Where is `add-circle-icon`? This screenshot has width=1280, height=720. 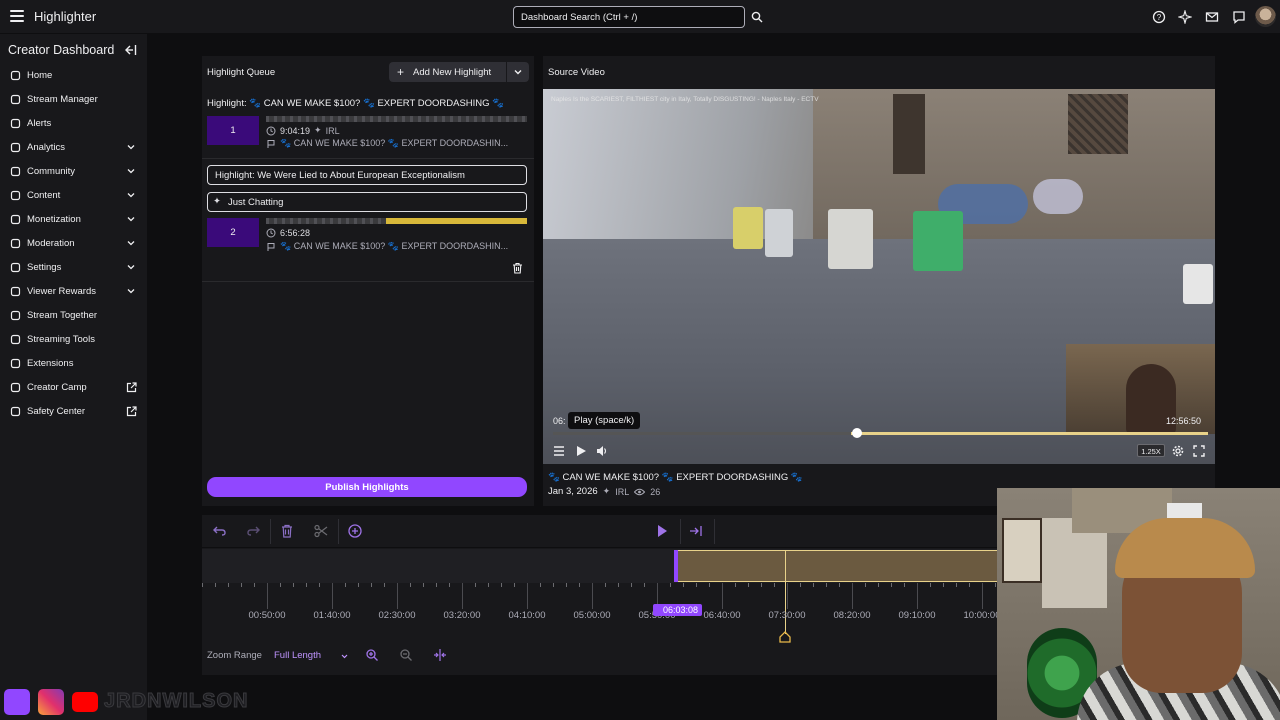 add-circle-icon is located at coordinates (355, 531).